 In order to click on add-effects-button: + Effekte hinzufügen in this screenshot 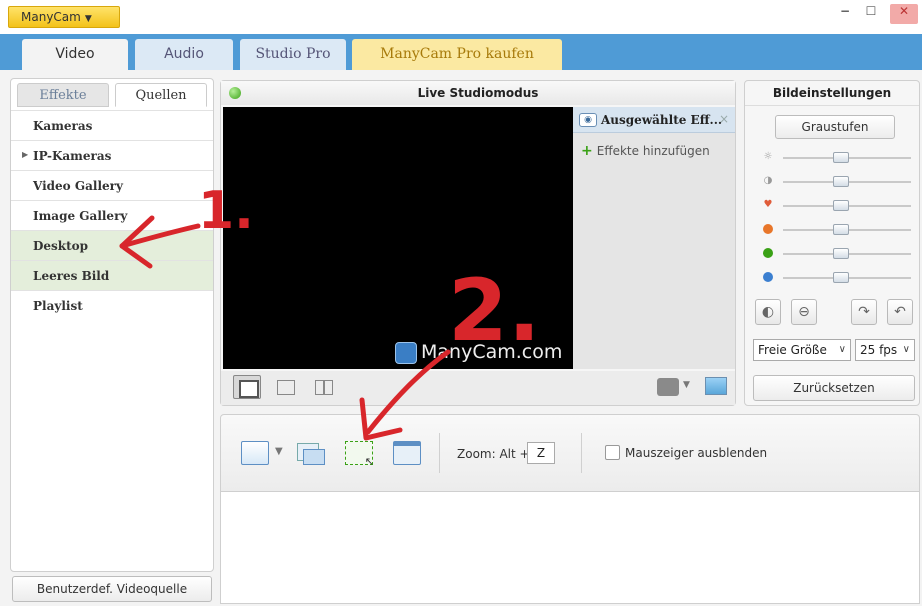, I will do `click(645, 151)`.